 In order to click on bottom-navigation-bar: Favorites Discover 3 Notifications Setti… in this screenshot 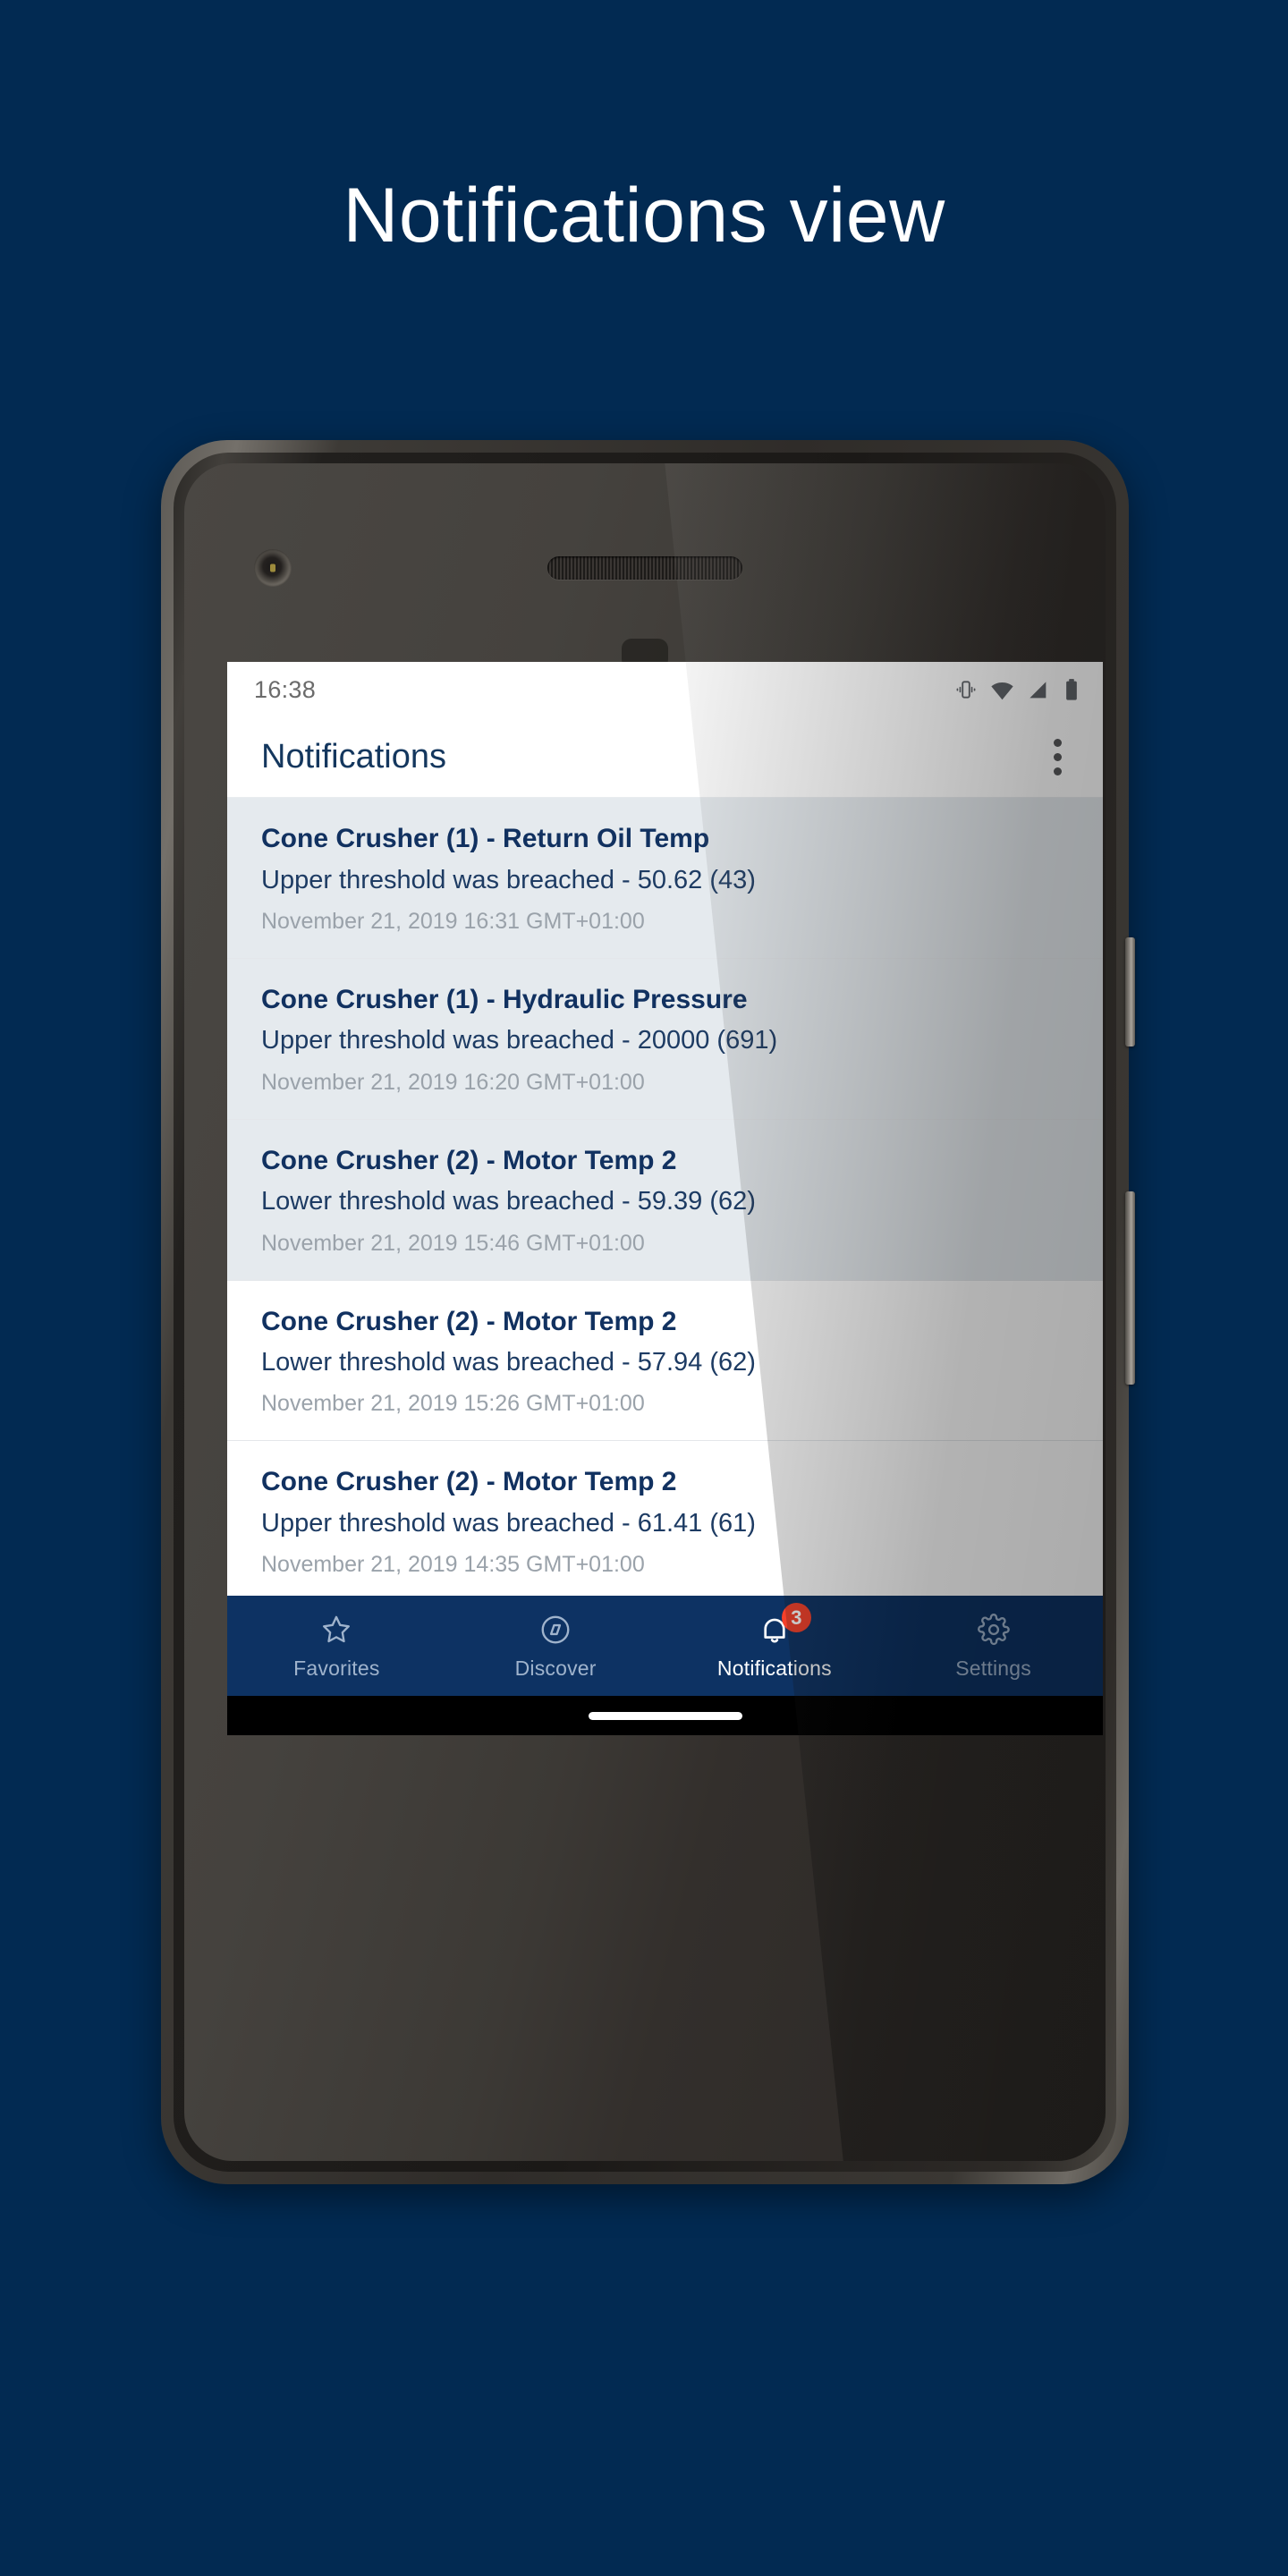, I will do `click(665, 1646)`.